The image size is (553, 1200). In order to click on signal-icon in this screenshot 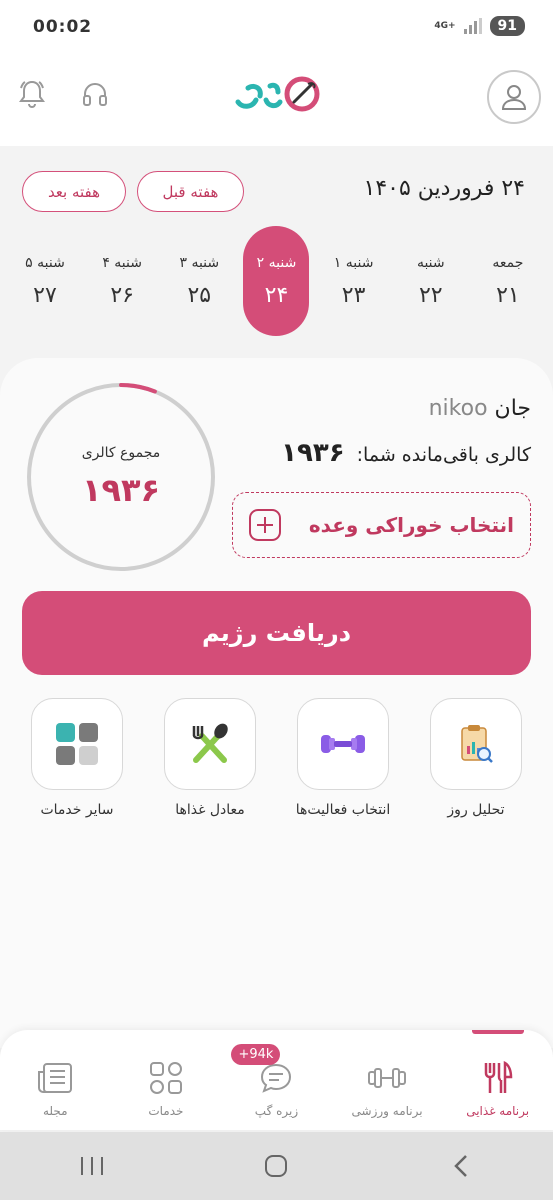, I will do `click(472, 26)`.